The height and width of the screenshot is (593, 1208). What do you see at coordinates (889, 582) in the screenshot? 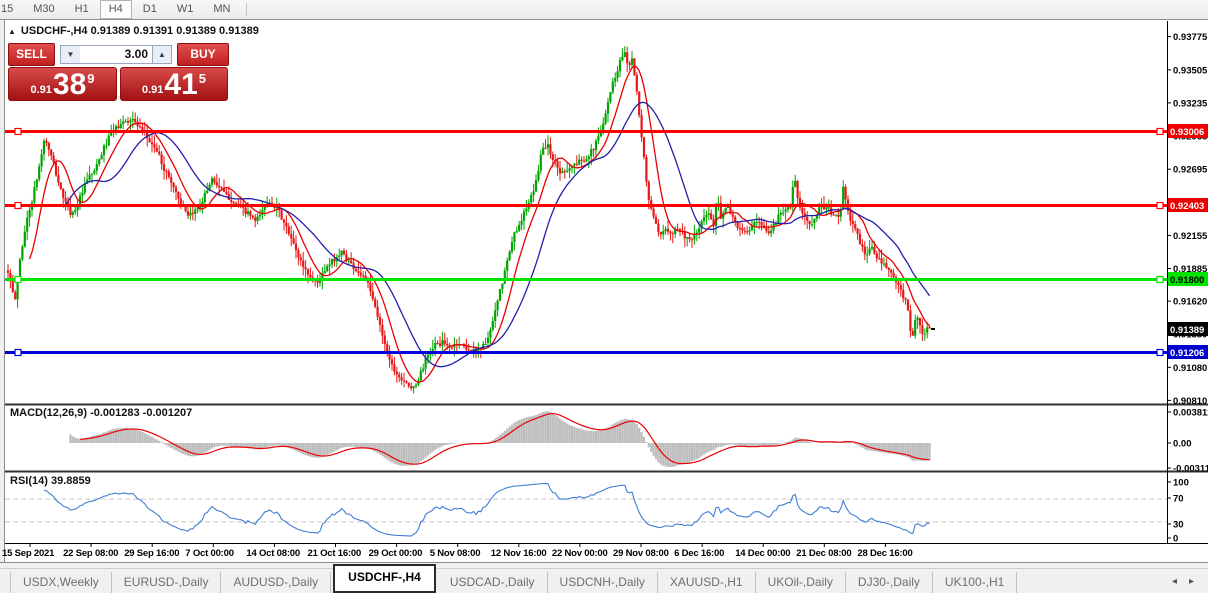
I see `tab-dj30-daily: DJ30-,Daily` at bounding box center [889, 582].